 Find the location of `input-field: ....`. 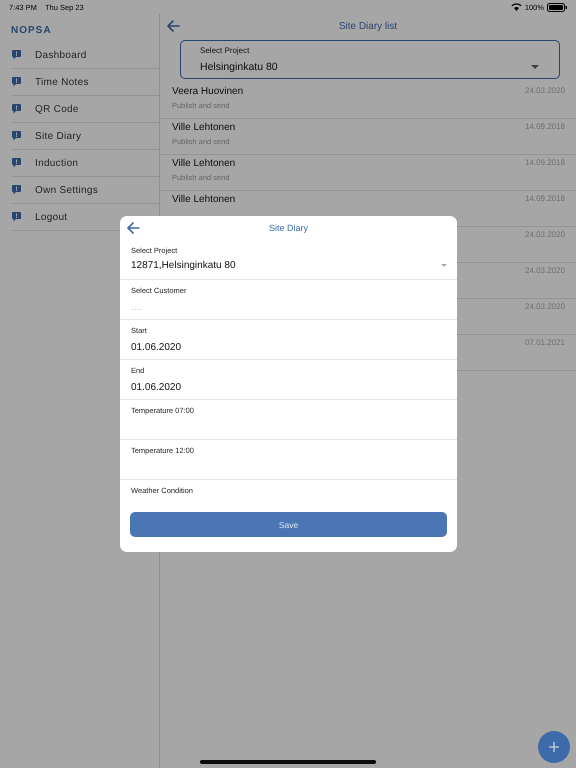

input-field: .... is located at coordinates (281, 307).